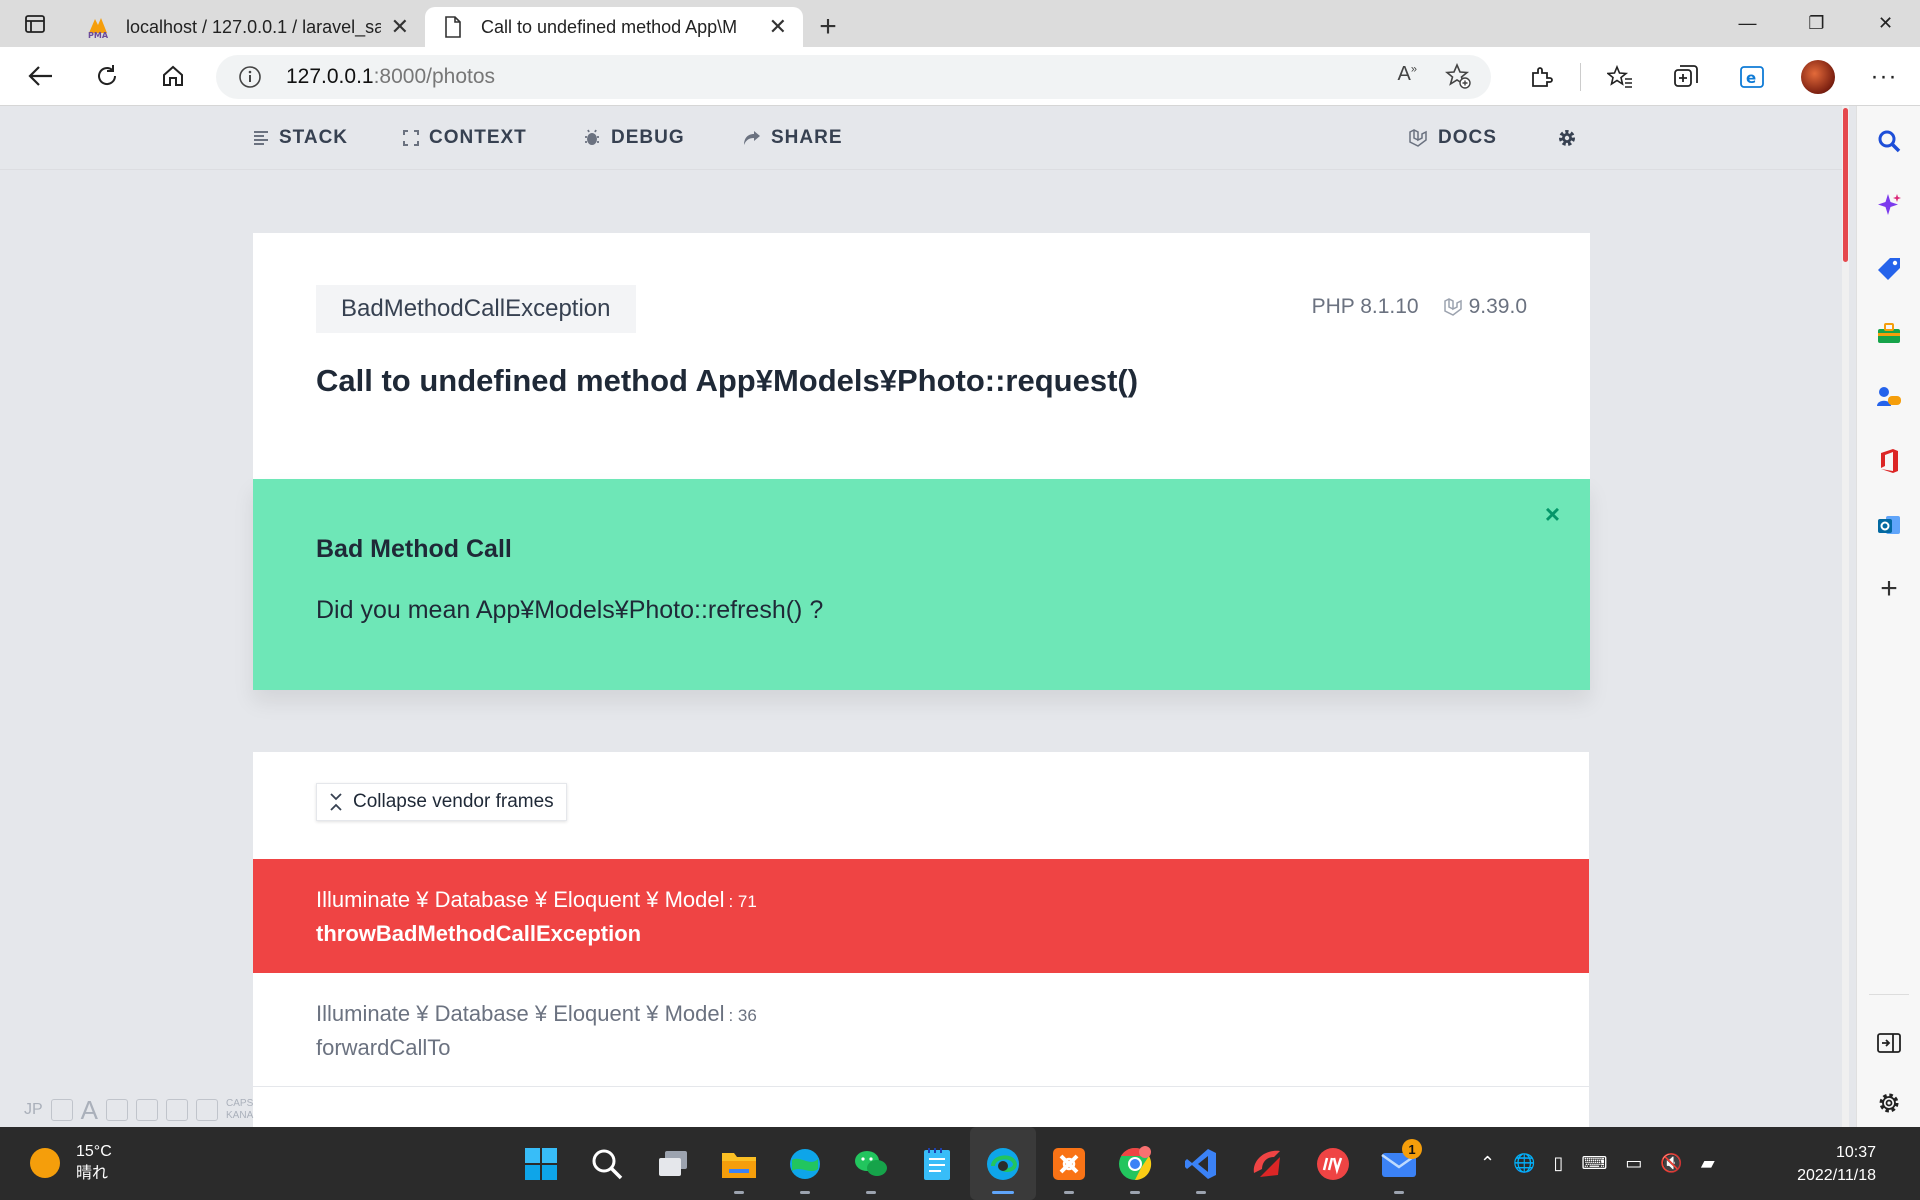 This screenshot has height=1200, width=1920. I want to click on nav-debug: DEBUG, so click(634, 138).